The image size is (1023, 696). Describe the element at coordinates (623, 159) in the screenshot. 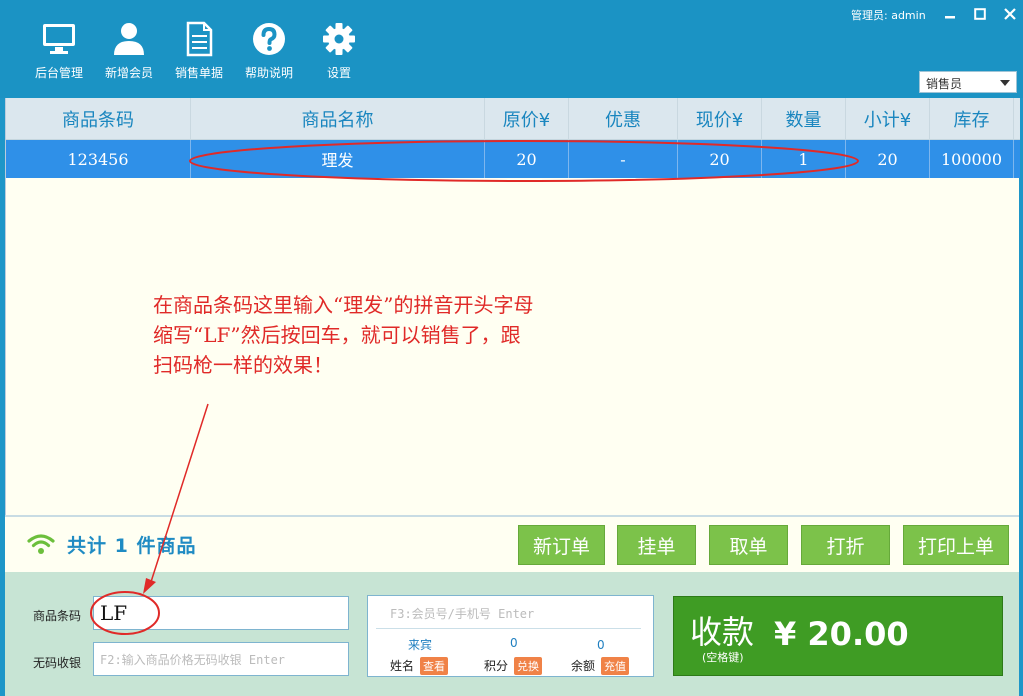

I see `cell-discount: -` at that location.